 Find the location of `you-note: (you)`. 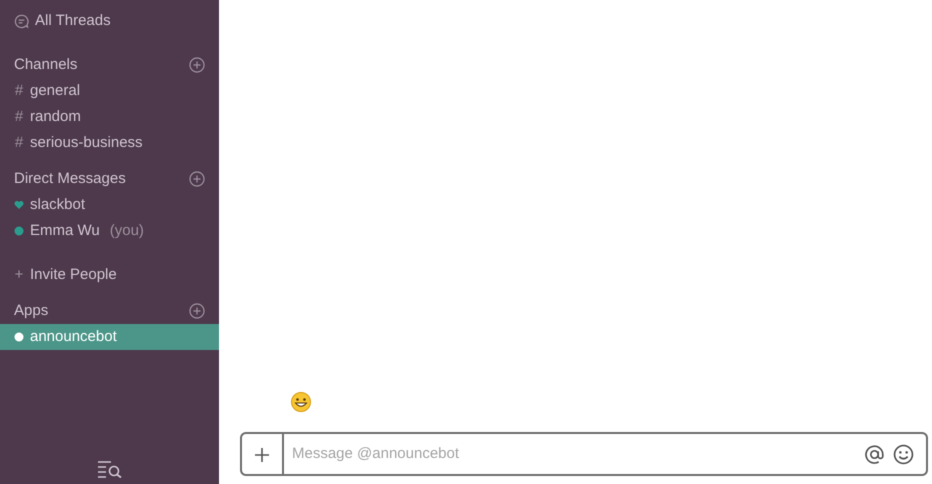

you-note: (you) is located at coordinates (127, 230).